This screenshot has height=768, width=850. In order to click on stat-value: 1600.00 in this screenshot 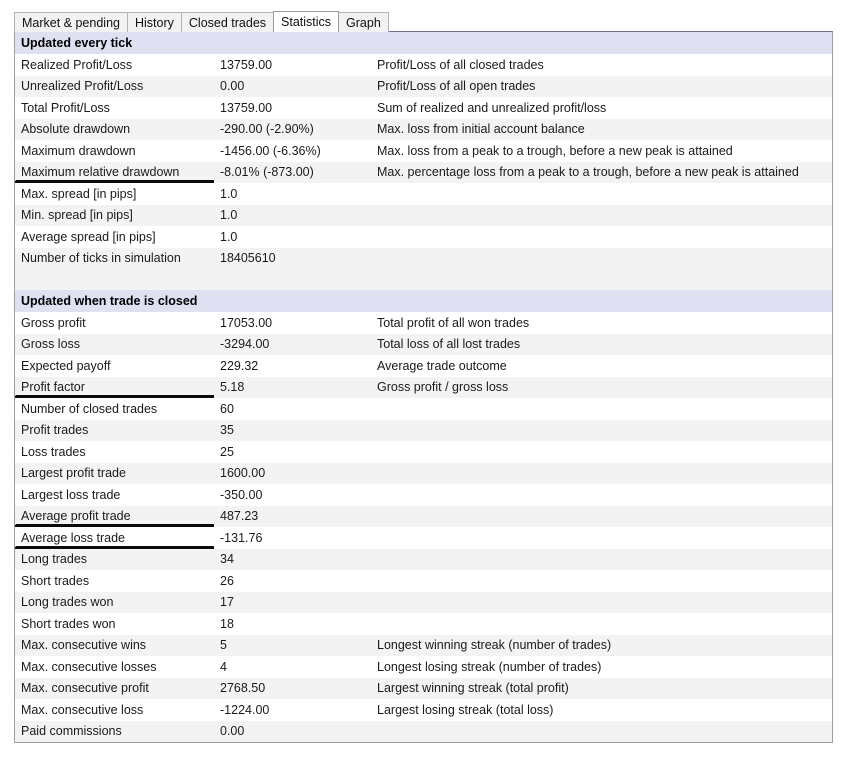, I will do `click(292, 473)`.